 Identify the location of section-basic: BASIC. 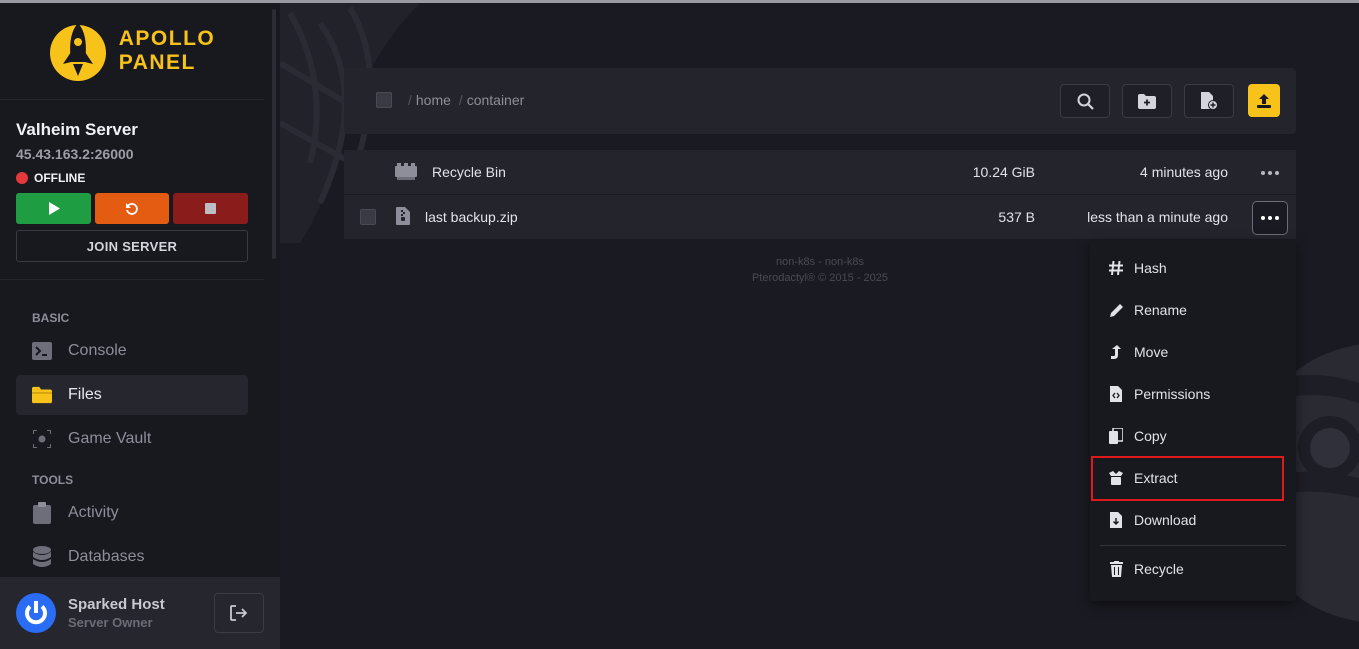
(51, 318).